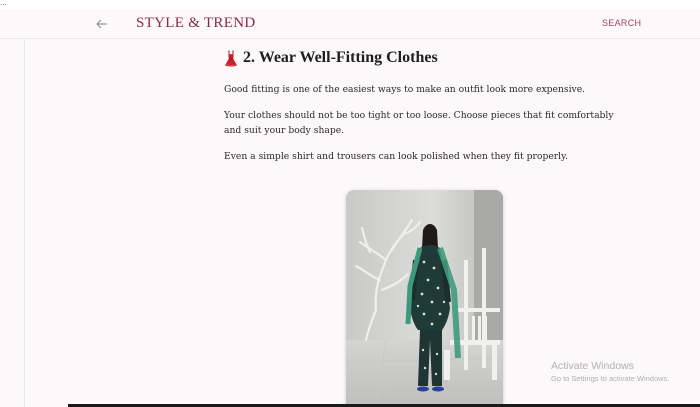 The height and width of the screenshot is (407, 700). What do you see at coordinates (340, 57) in the screenshot?
I see `section-heading-text: 2. Wear Well-Fitting Clothes` at bounding box center [340, 57].